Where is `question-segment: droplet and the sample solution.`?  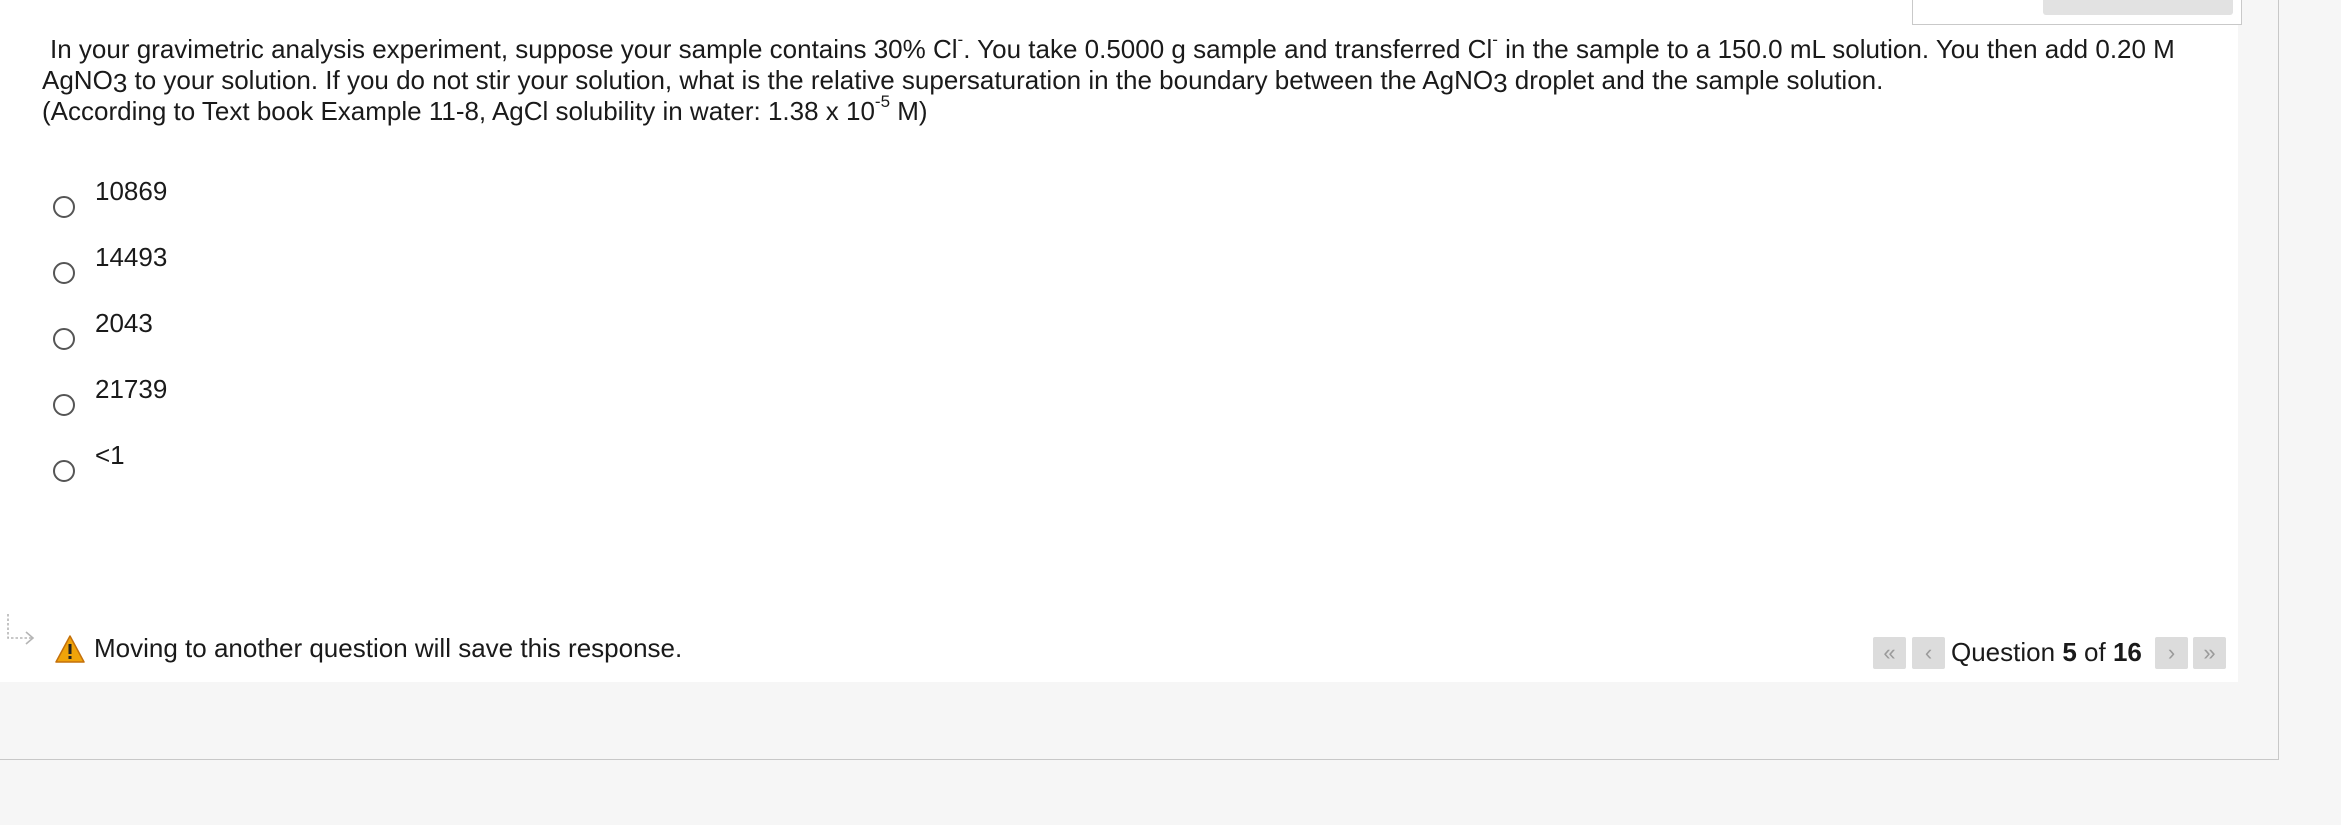
question-segment: droplet and the sample solution. is located at coordinates (1695, 80).